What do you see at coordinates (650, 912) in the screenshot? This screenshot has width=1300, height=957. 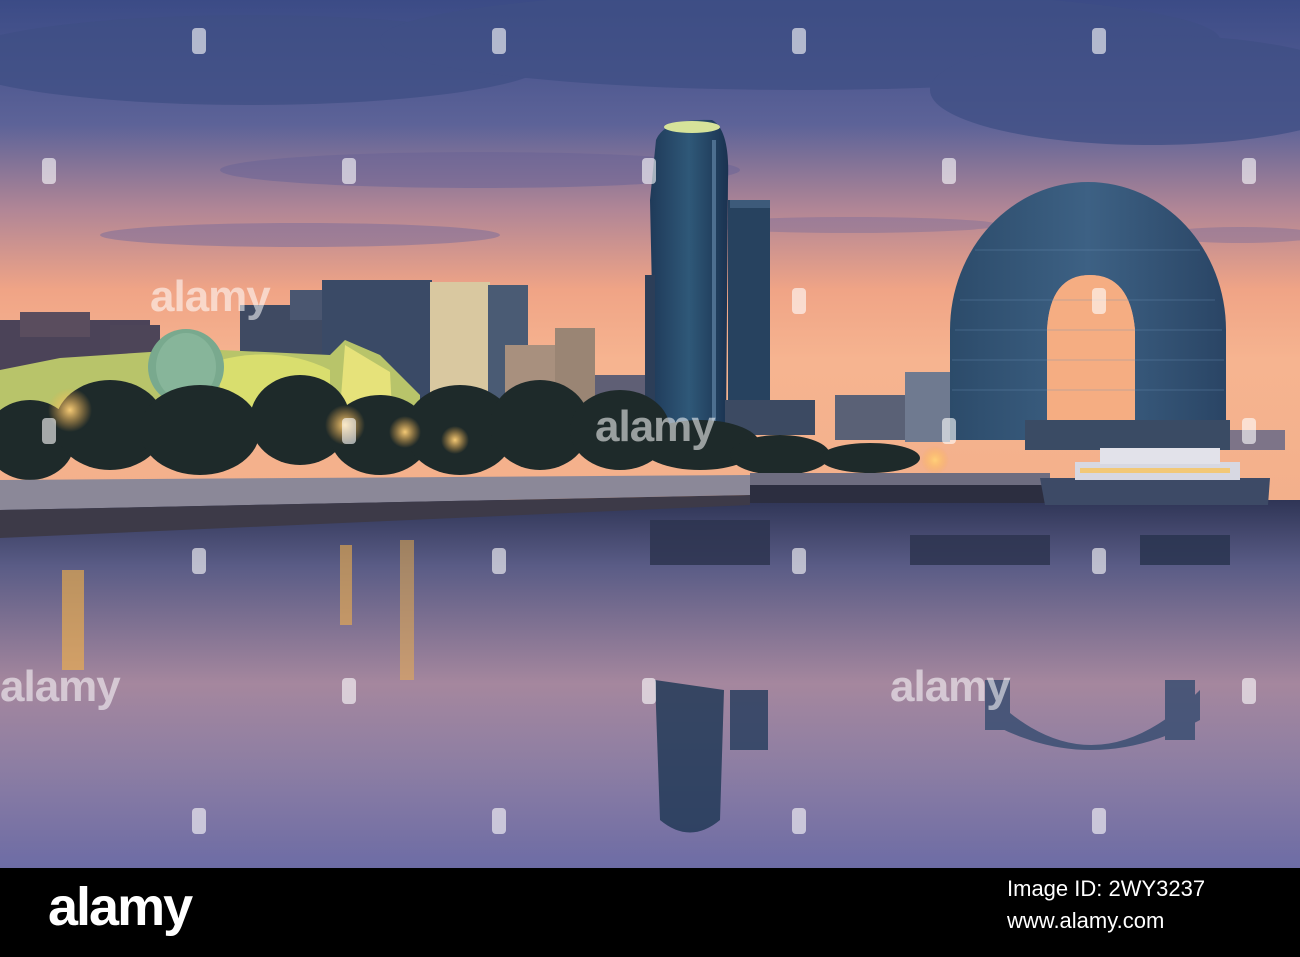 I see `footer-bar: alamy Image ID: 2WY3237 www.alamy.com` at bounding box center [650, 912].